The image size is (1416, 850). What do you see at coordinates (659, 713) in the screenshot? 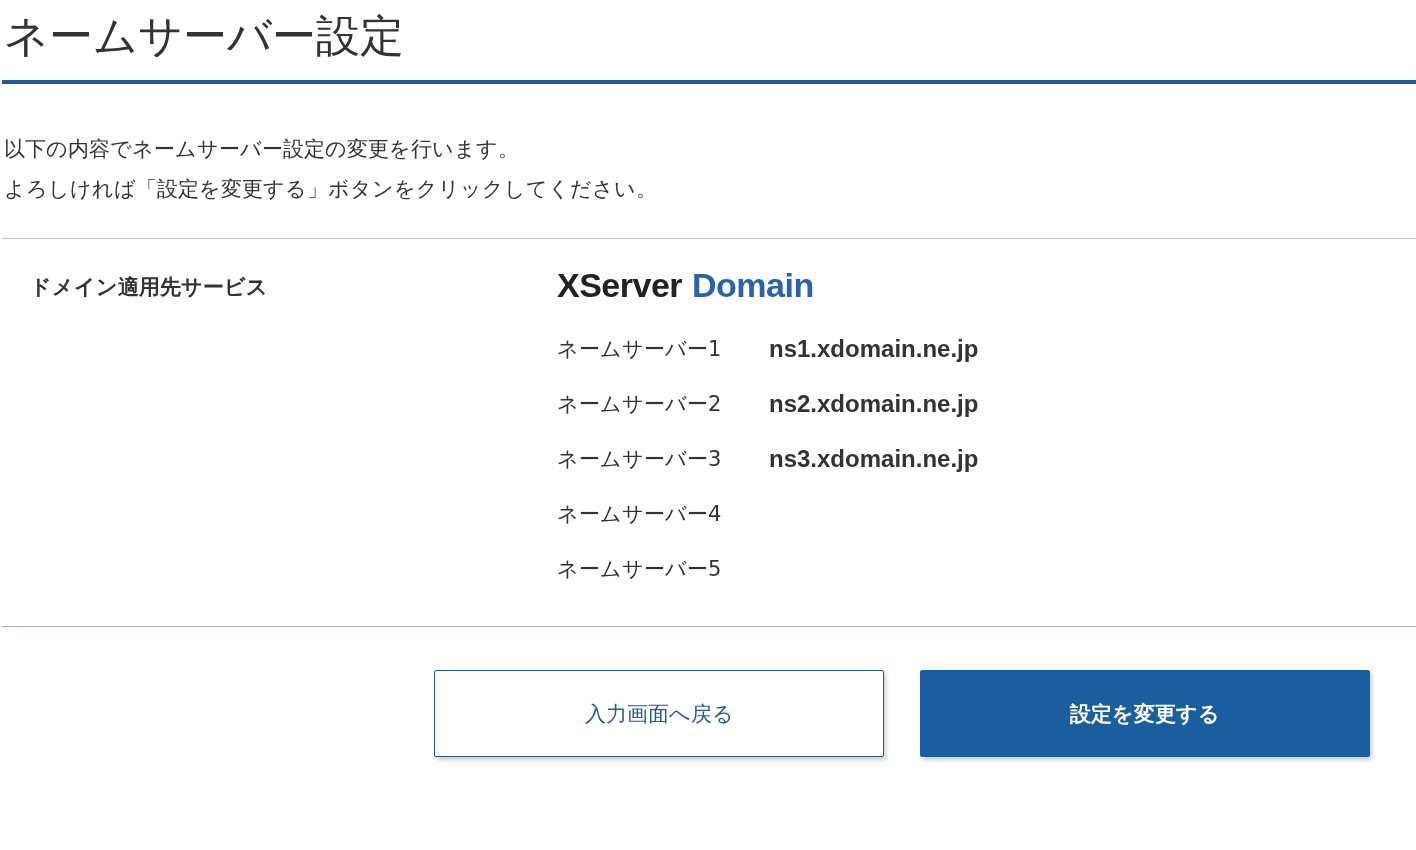
I see `back-button: 入力画面へ戻る` at bounding box center [659, 713].